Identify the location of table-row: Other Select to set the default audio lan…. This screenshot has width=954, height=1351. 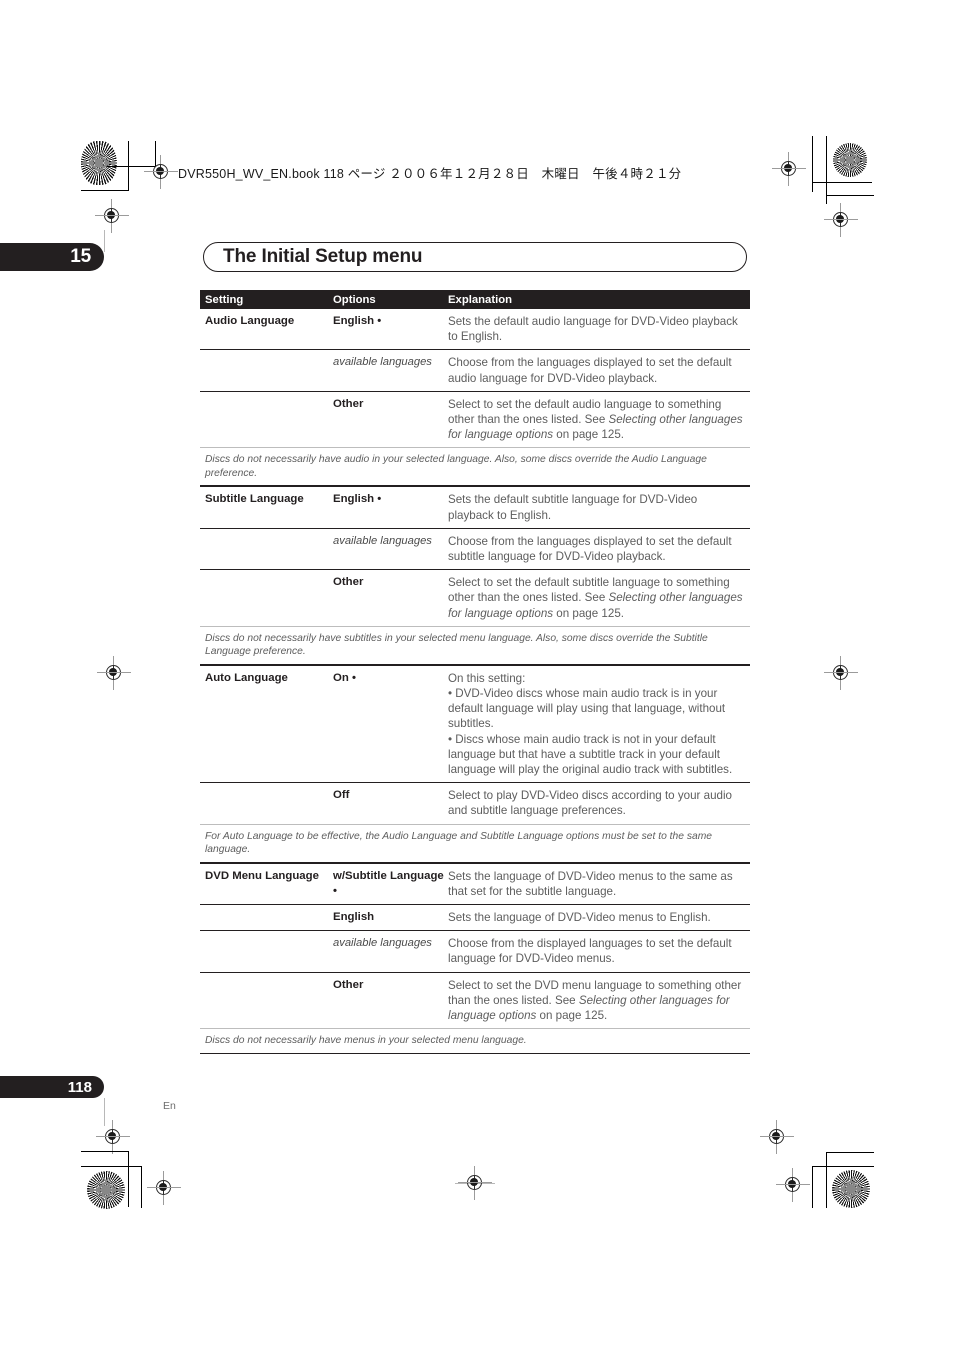
(475, 419).